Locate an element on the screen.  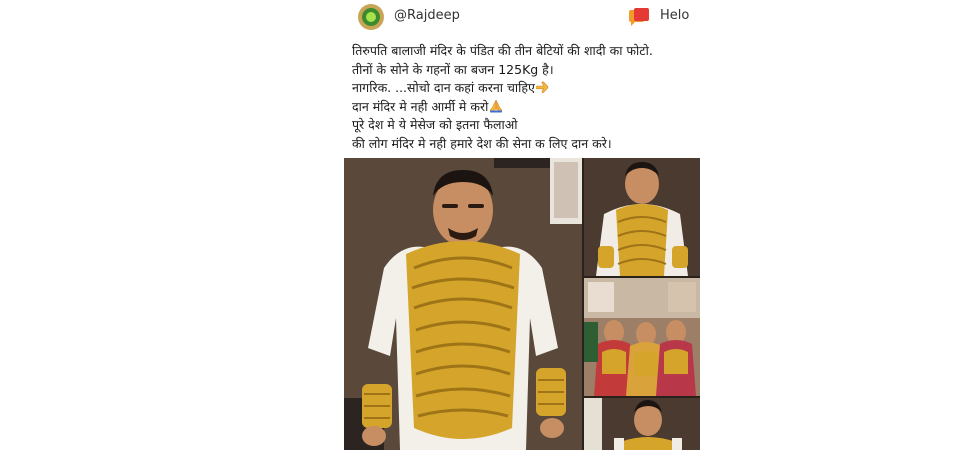
avatar-dot is located at coordinates (371, 17).